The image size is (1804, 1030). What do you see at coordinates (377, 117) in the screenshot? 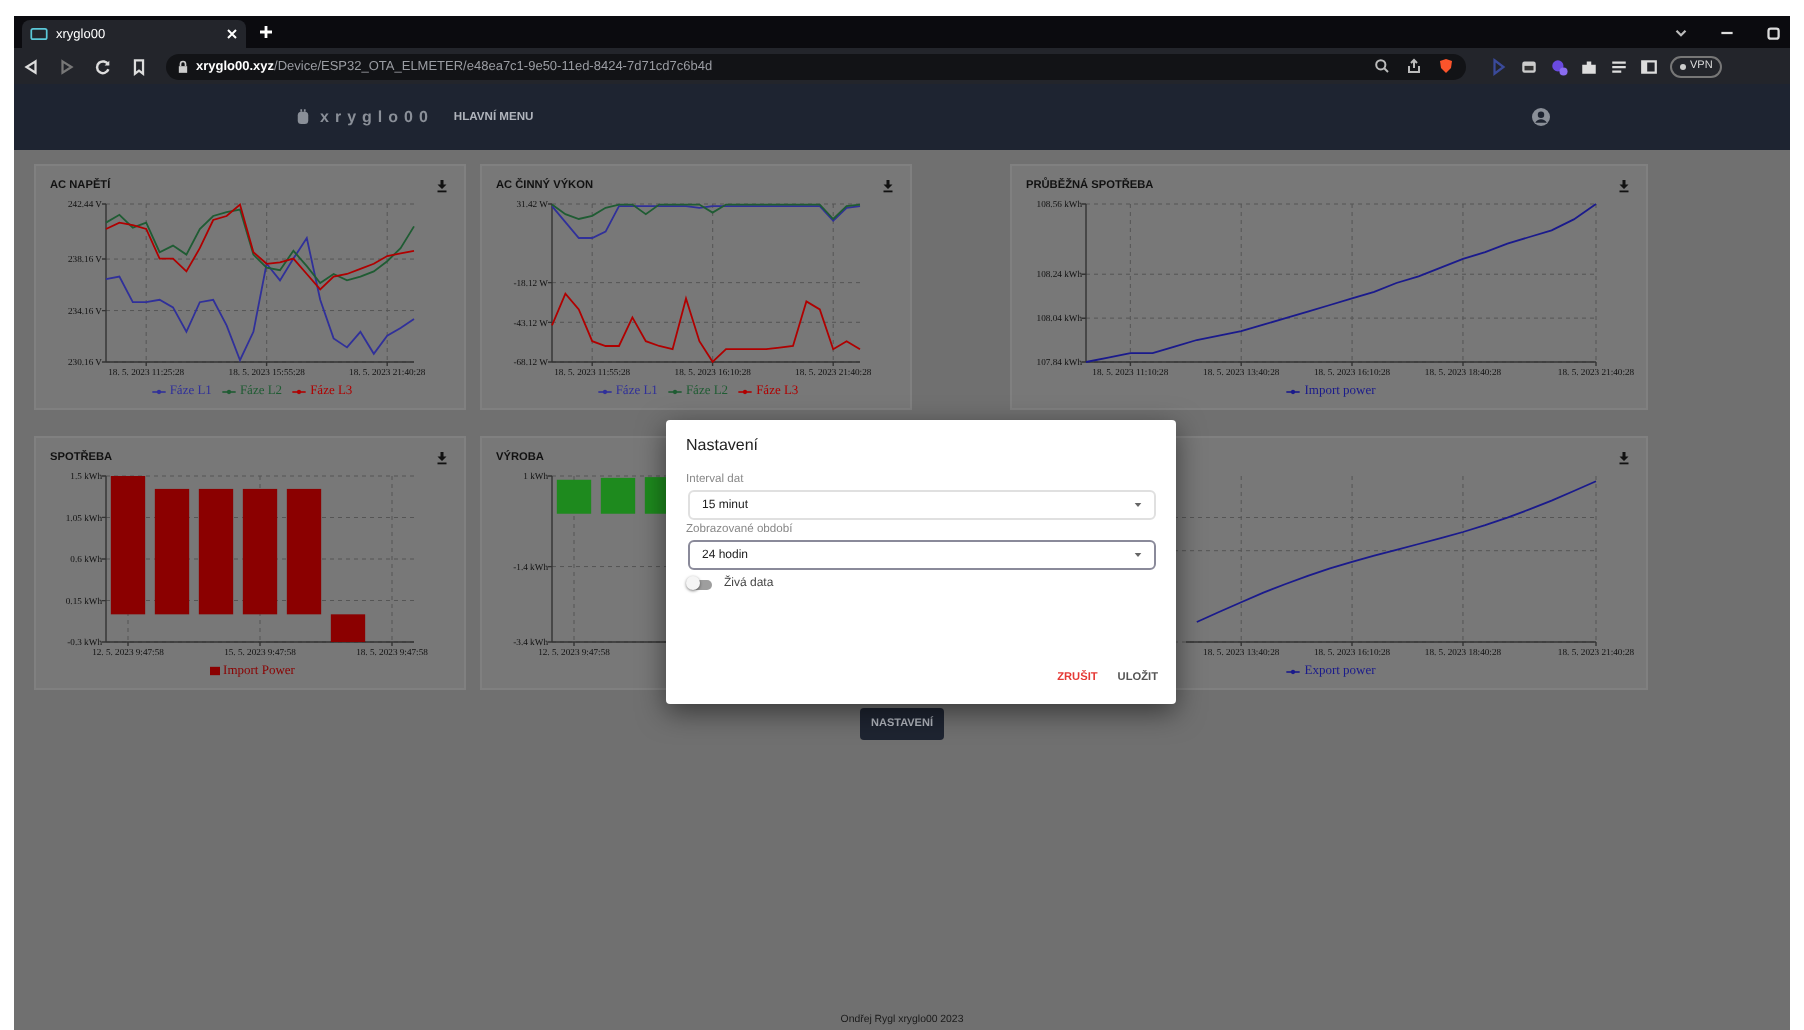
I see `brand-name: xryglo00` at bounding box center [377, 117].